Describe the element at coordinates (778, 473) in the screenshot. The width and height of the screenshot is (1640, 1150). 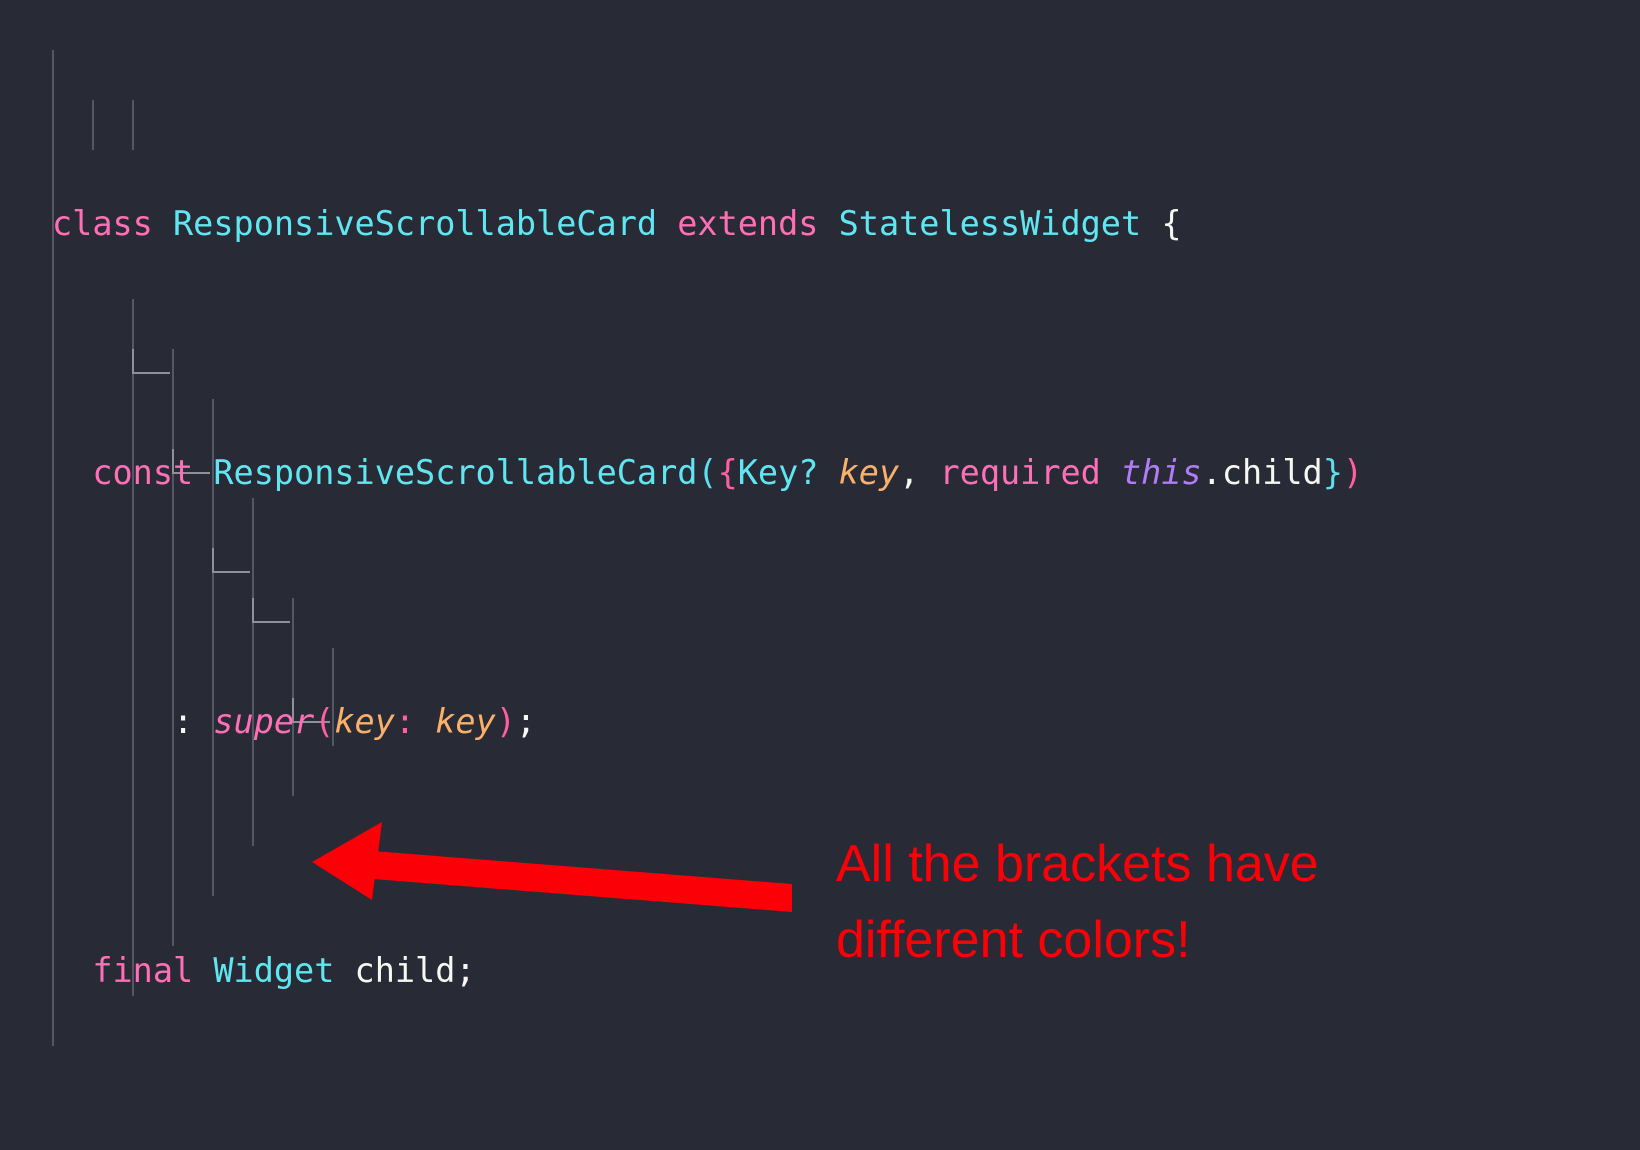
I see `key-type: Key?` at that location.